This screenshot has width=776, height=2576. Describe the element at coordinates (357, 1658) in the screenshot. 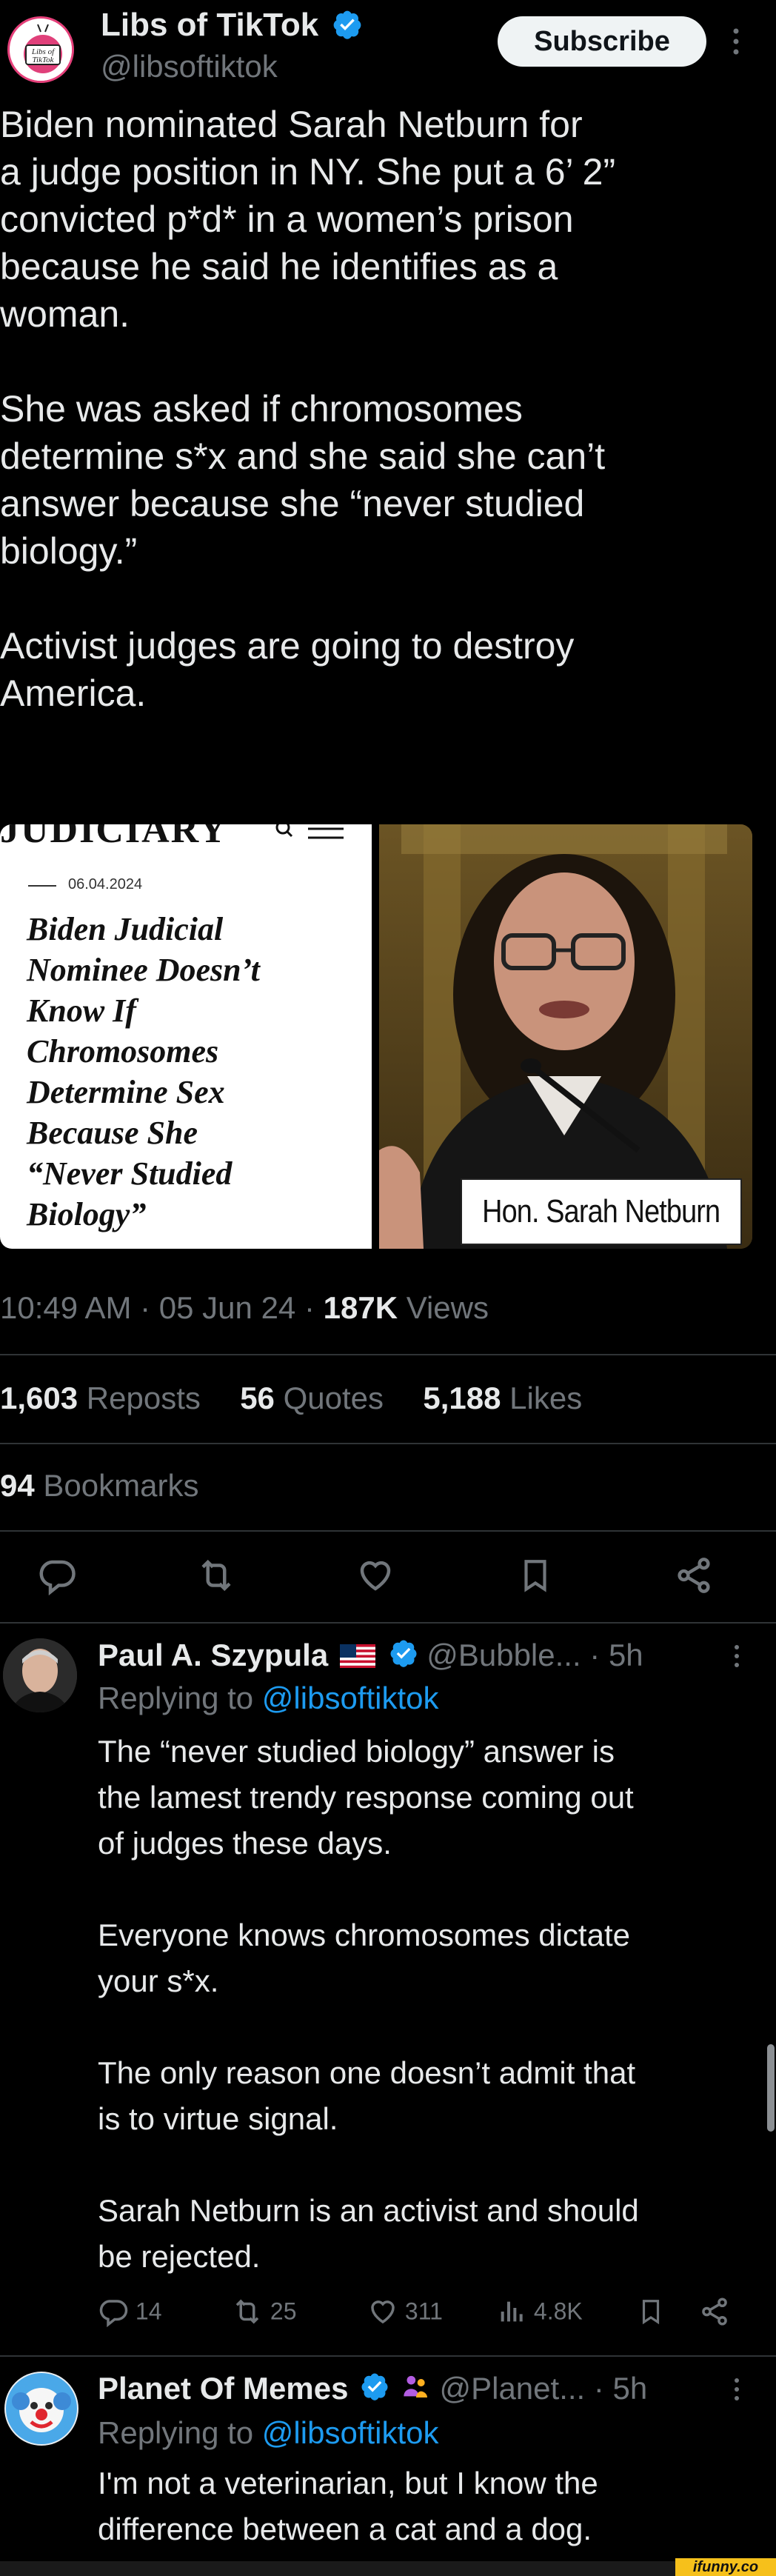

I see `us-flag-icon` at that location.